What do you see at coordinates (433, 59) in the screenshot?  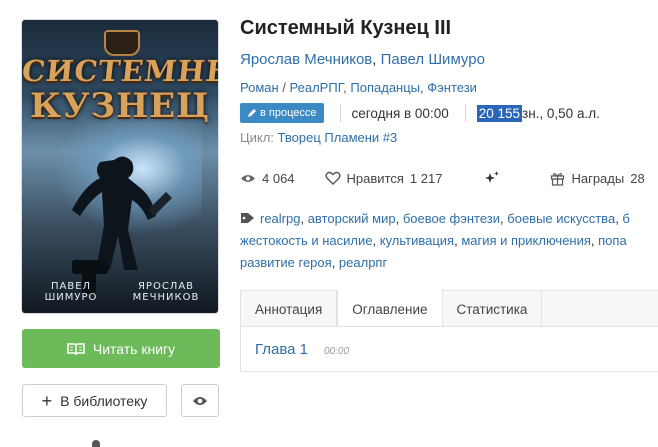 I see `author-link: Павел Шимуро` at bounding box center [433, 59].